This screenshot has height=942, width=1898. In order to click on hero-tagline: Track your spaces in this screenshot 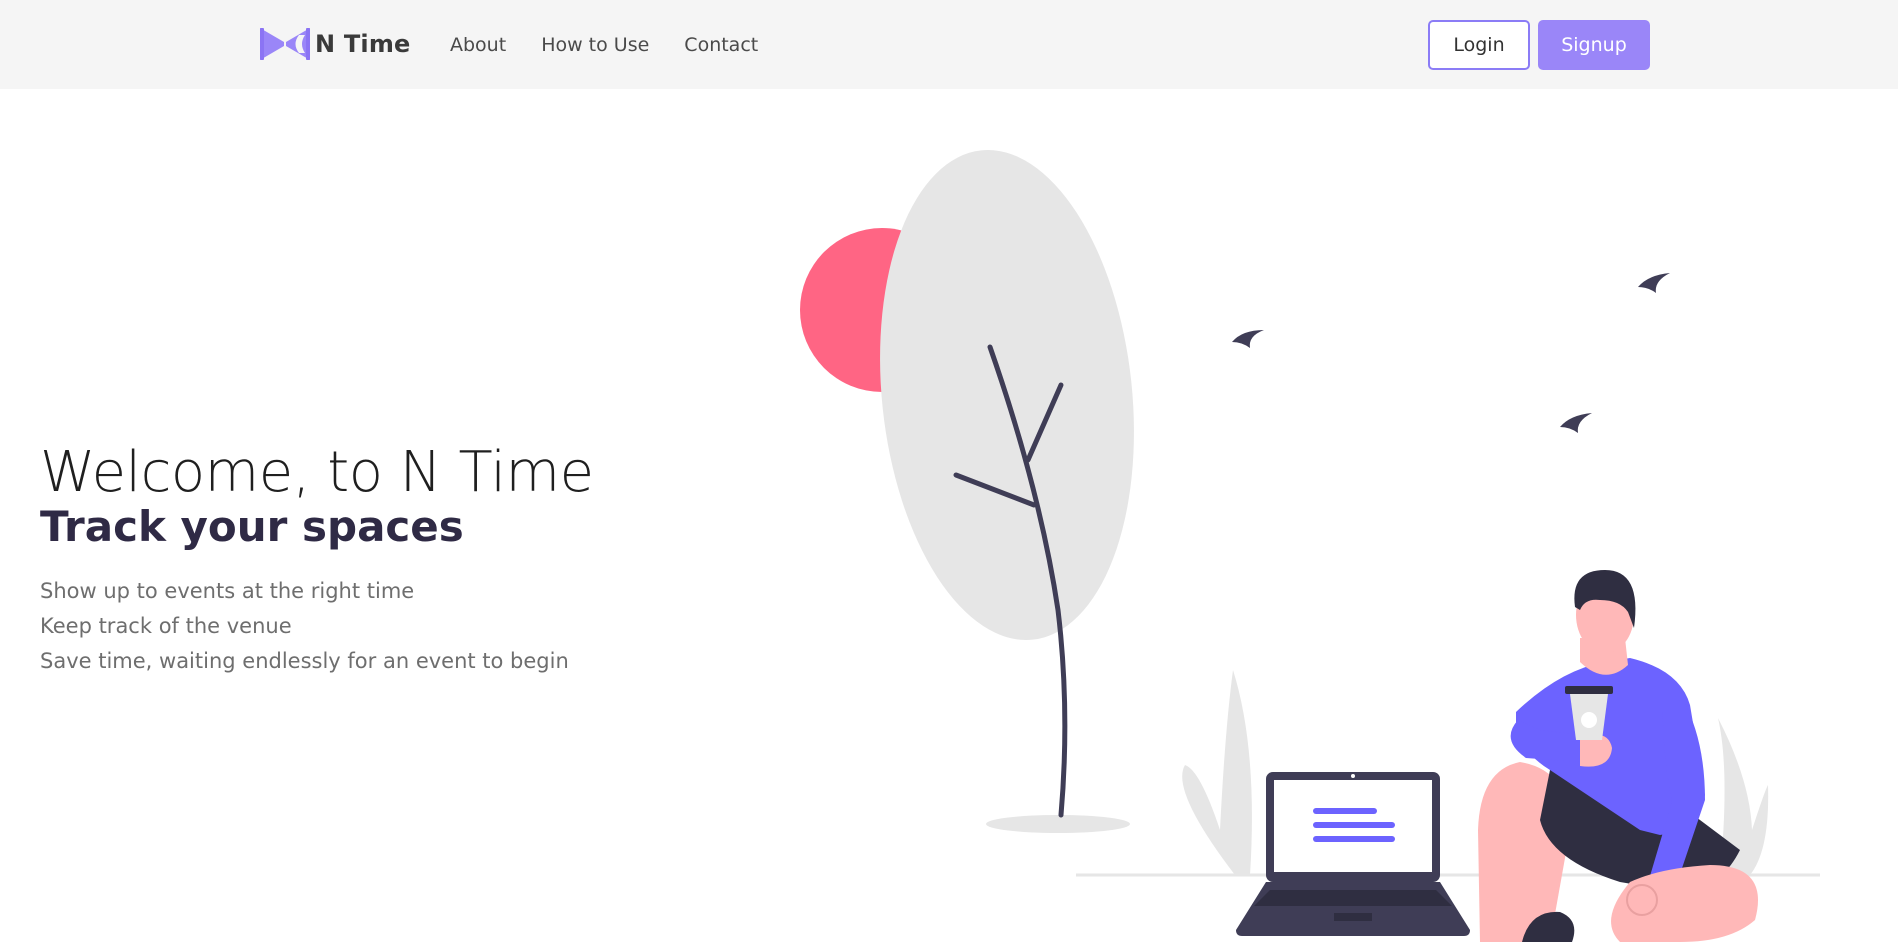, I will do `click(252, 526)`.